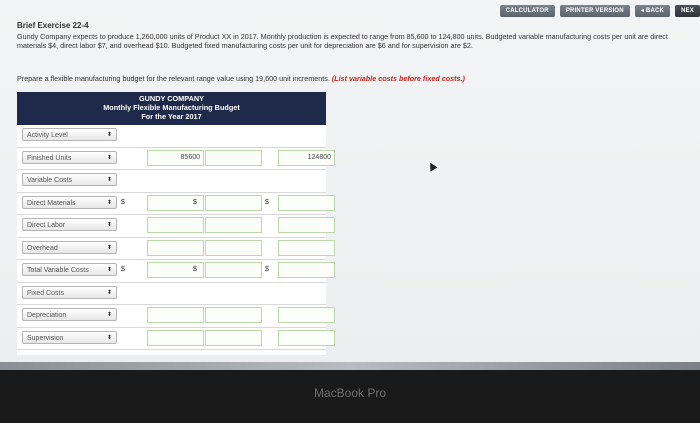 Image resolution: width=700 pixels, height=423 pixels. What do you see at coordinates (53, 25) in the screenshot?
I see `exercise-title: Brief Exercise 22-4` at bounding box center [53, 25].